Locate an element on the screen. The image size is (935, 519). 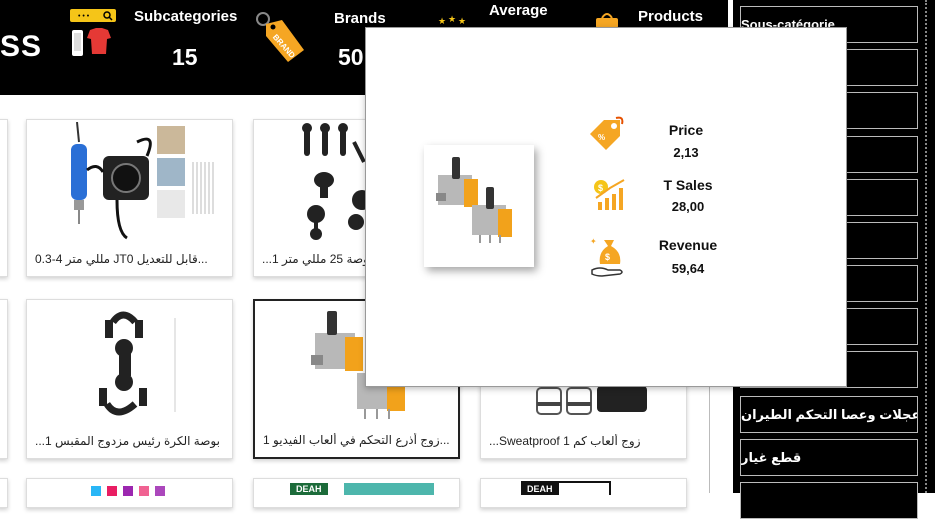
sidebar-item is located at coordinates (829, 500).